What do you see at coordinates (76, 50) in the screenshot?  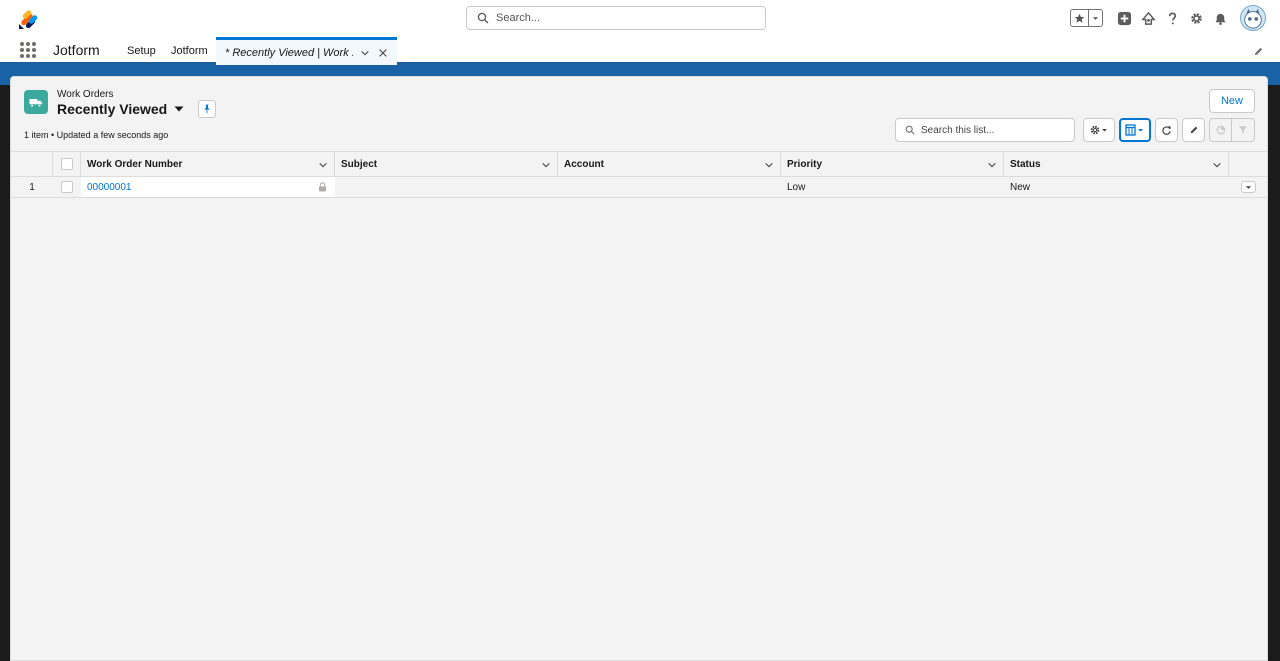 I see `app-name: Jotform` at bounding box center [76, 50].